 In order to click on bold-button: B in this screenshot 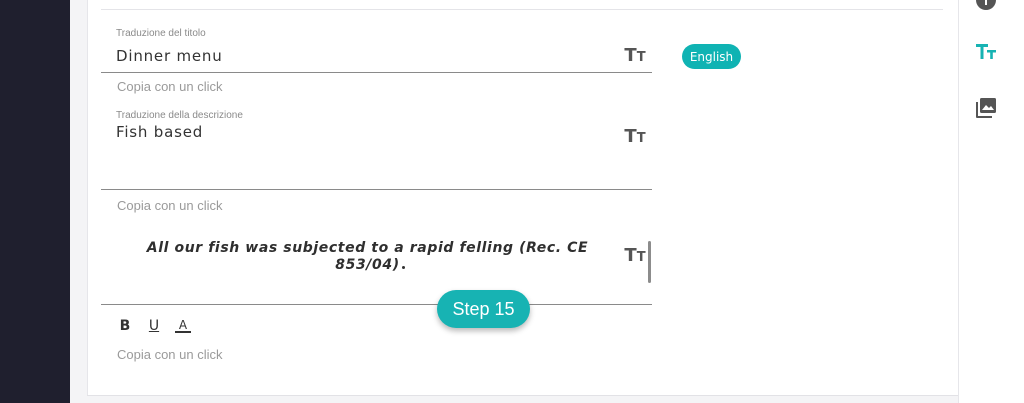, I will do `click(125, 326)`.